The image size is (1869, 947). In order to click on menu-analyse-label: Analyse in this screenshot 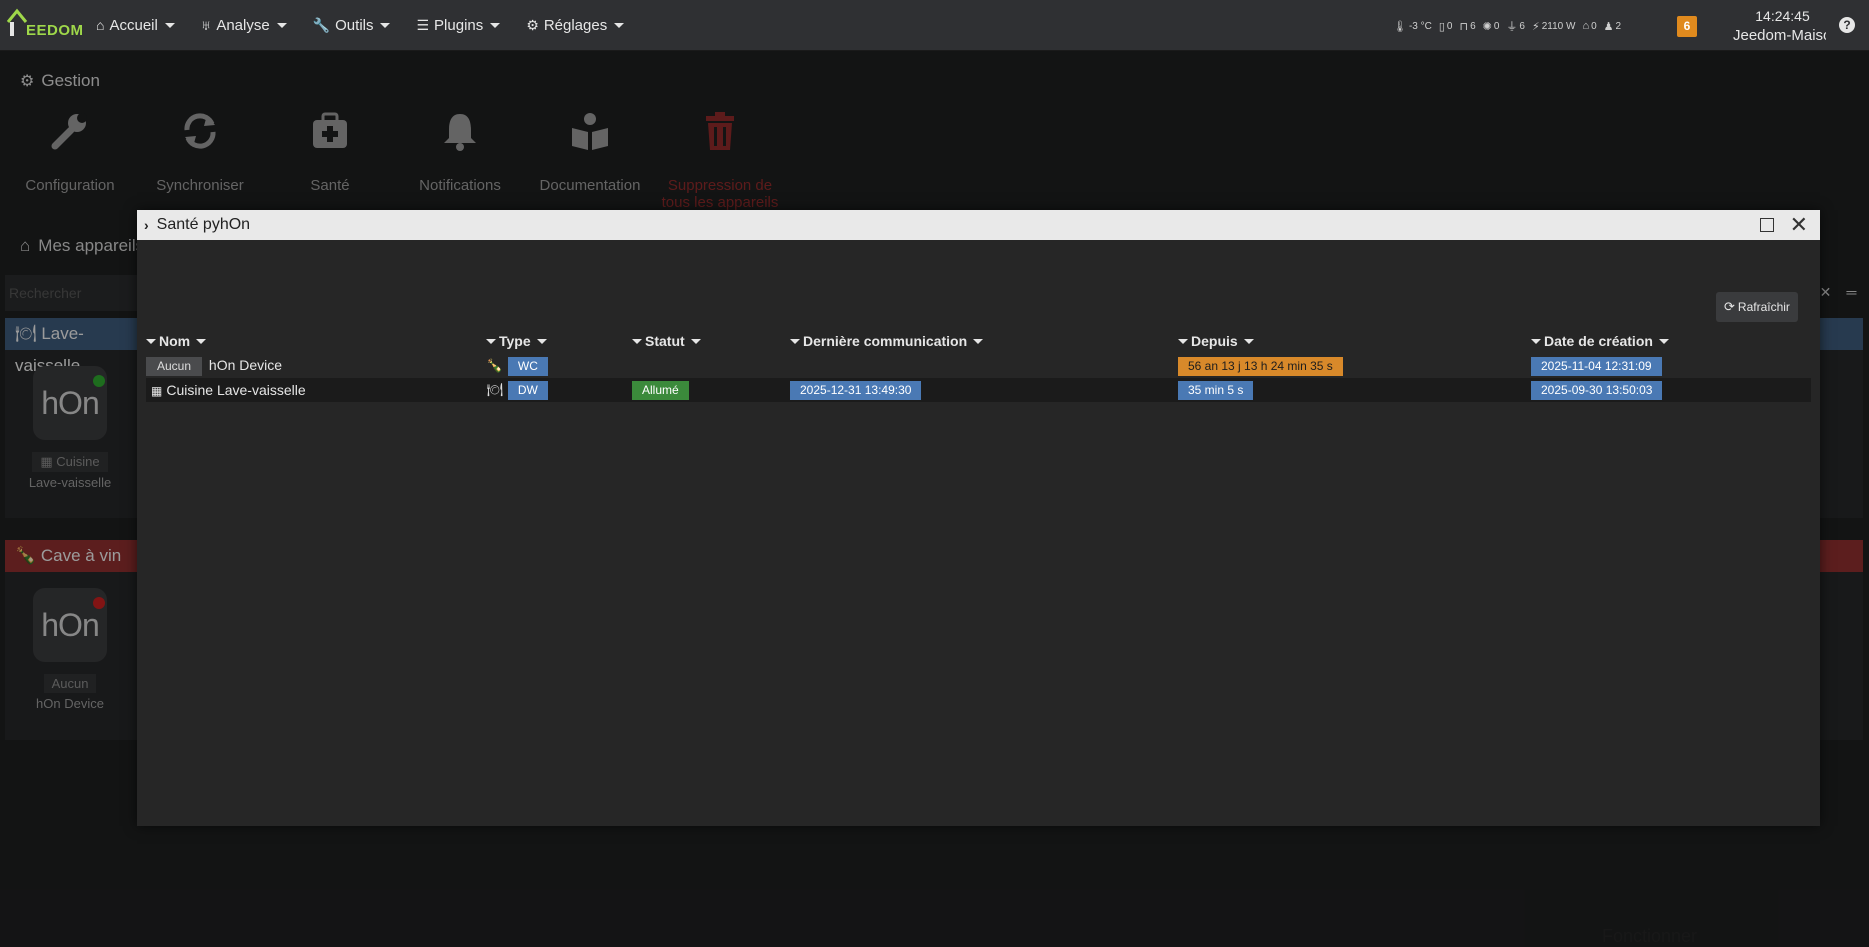, I will do `click(243, 25)`.